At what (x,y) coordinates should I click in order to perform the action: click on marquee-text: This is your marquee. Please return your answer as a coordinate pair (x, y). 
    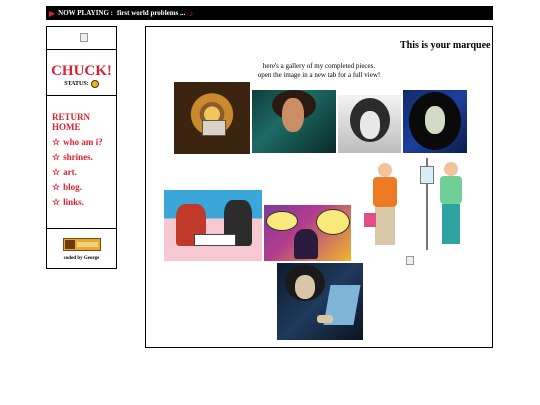
    Looking at the image, I should click on (445, 45).